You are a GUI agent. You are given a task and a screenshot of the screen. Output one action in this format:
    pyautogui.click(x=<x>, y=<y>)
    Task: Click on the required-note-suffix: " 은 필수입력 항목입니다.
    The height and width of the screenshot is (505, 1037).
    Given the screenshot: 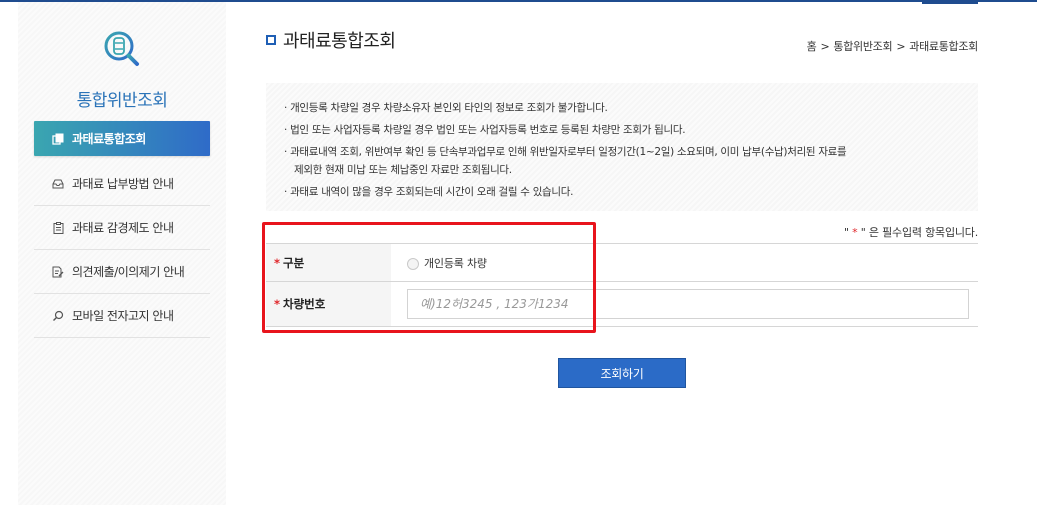 What is the action you would take?
    pyautogui.click(x=917, y=232)
    